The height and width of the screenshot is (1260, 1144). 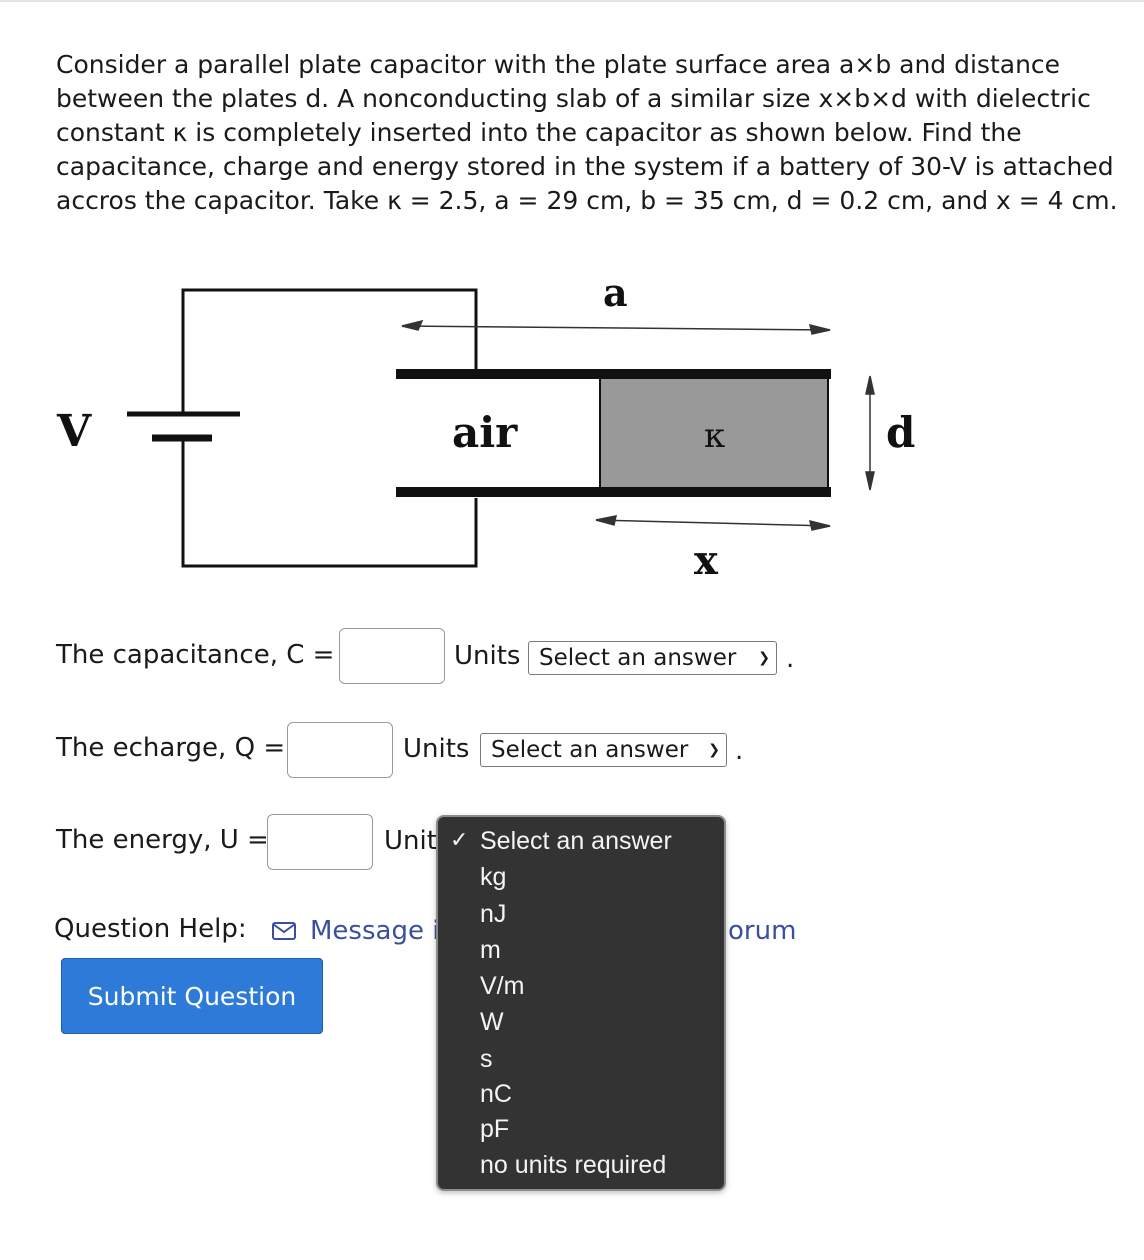 I want to click on question-help-label: Question Help:, so click(x=150, y=929).